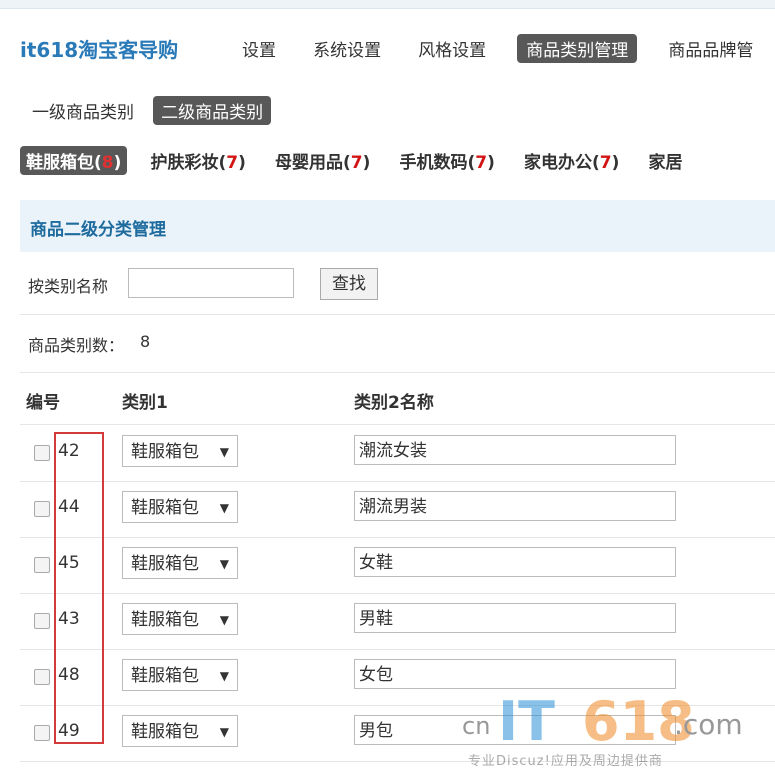  Describe the element at coordinates (708, 724) in the screenshot. I see `watermark-com: .com` at that location.